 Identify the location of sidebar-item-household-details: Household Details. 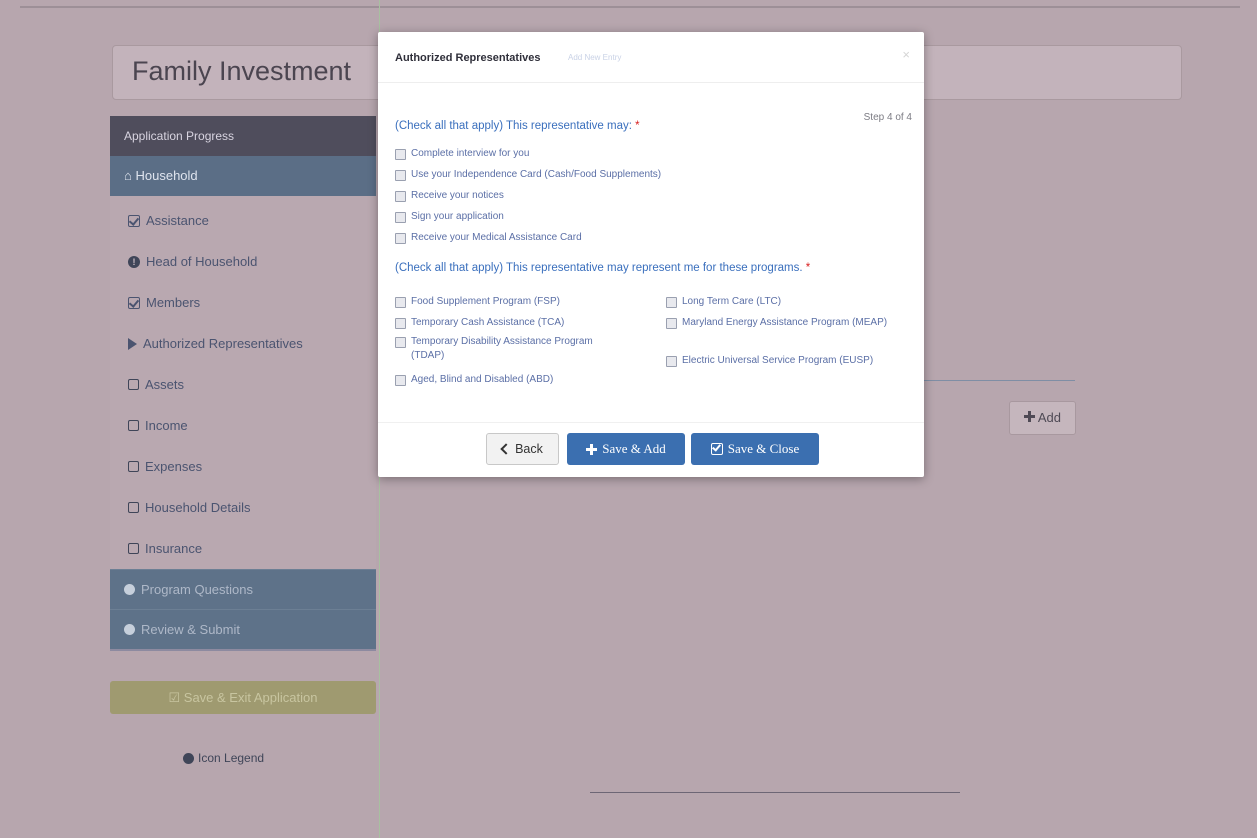
(243, 507).